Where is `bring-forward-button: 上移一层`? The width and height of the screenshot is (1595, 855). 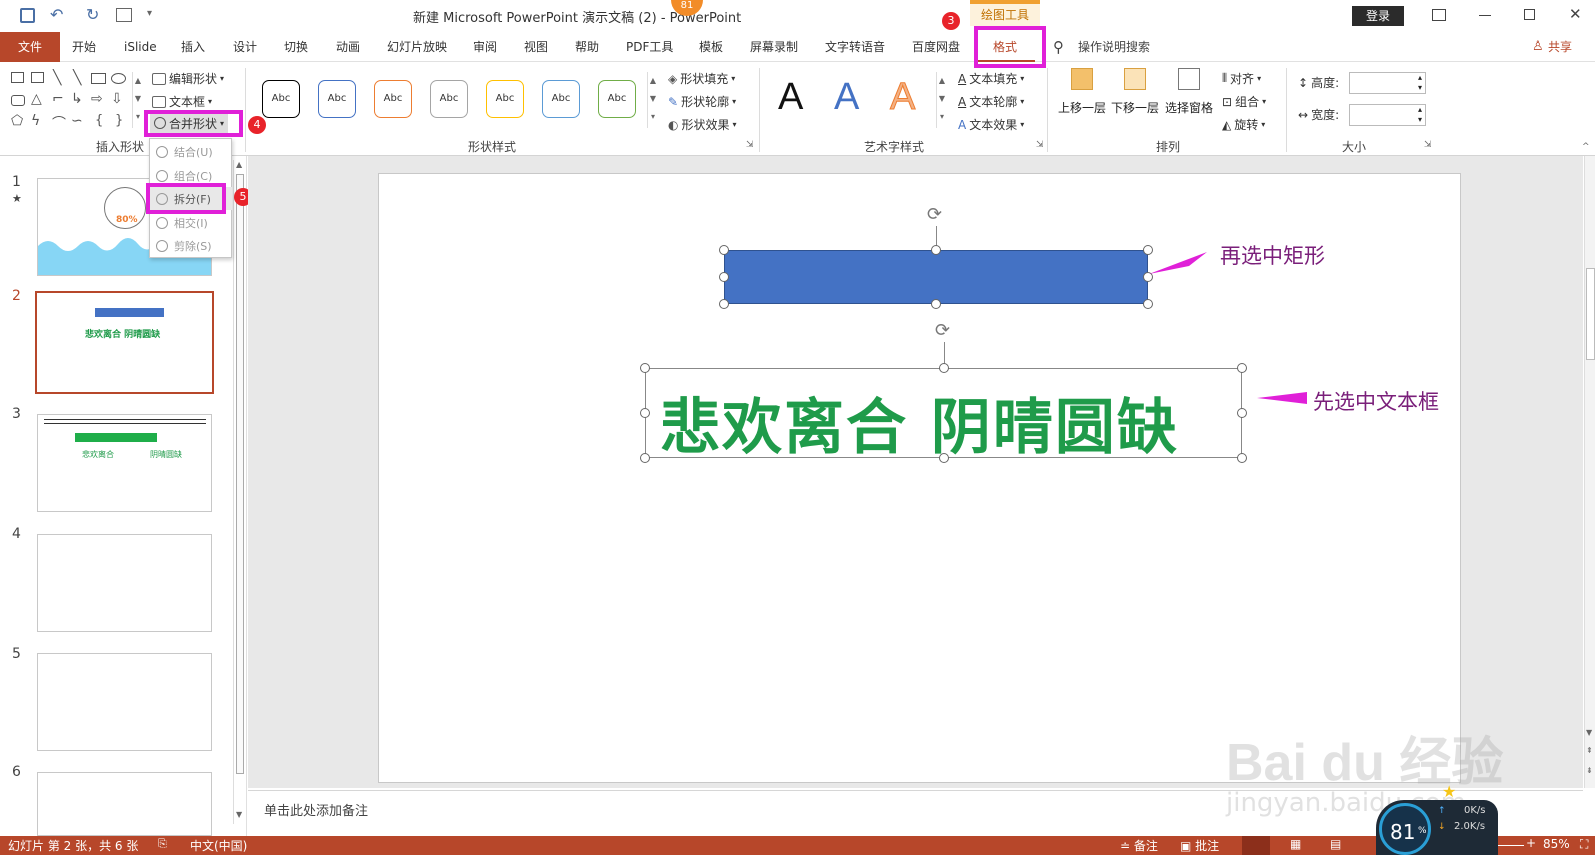
bring-forward-button: 上移一层 is located at coordinates (1082, 92).